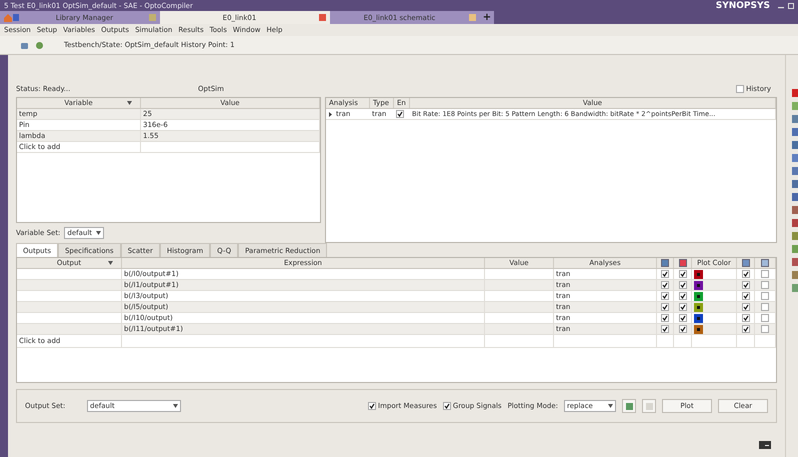  Describe the element at coordinates (765, 445) in the screenshot. I see `terminal-icon` at that location.